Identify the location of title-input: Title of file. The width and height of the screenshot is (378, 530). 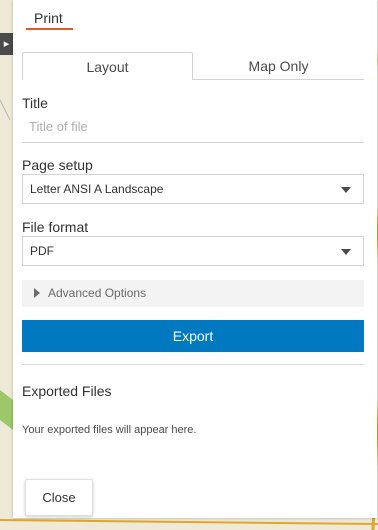
(193, 129).